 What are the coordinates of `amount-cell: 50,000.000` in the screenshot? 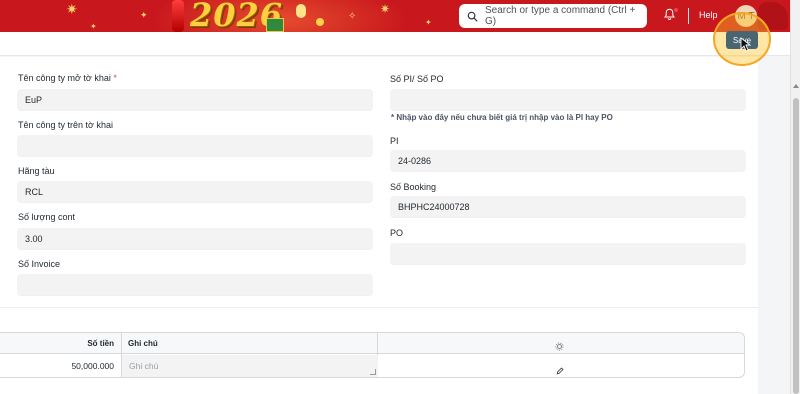 It's located at (92, 366).